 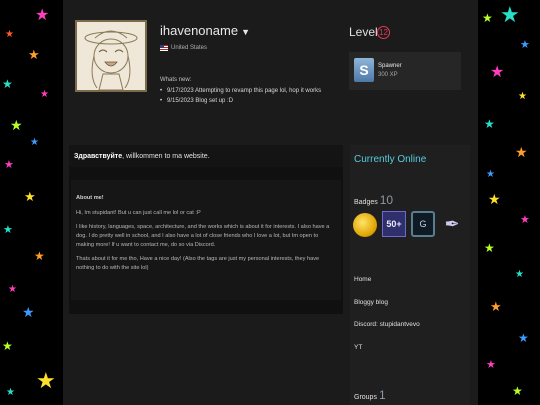 I want to click on us-flag-icon, so click(x=164, y=48).